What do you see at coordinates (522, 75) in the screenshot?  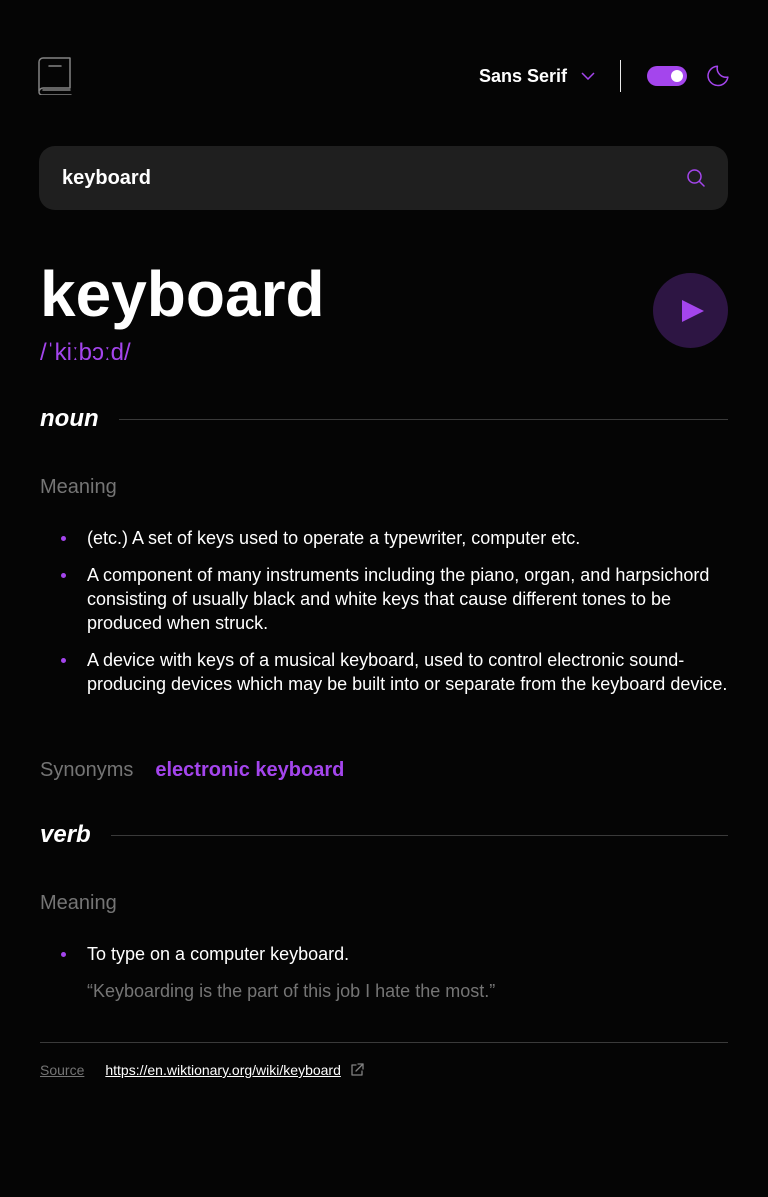 I see `font-selector-label: Sans Serif` at bounding box center [522, 75].